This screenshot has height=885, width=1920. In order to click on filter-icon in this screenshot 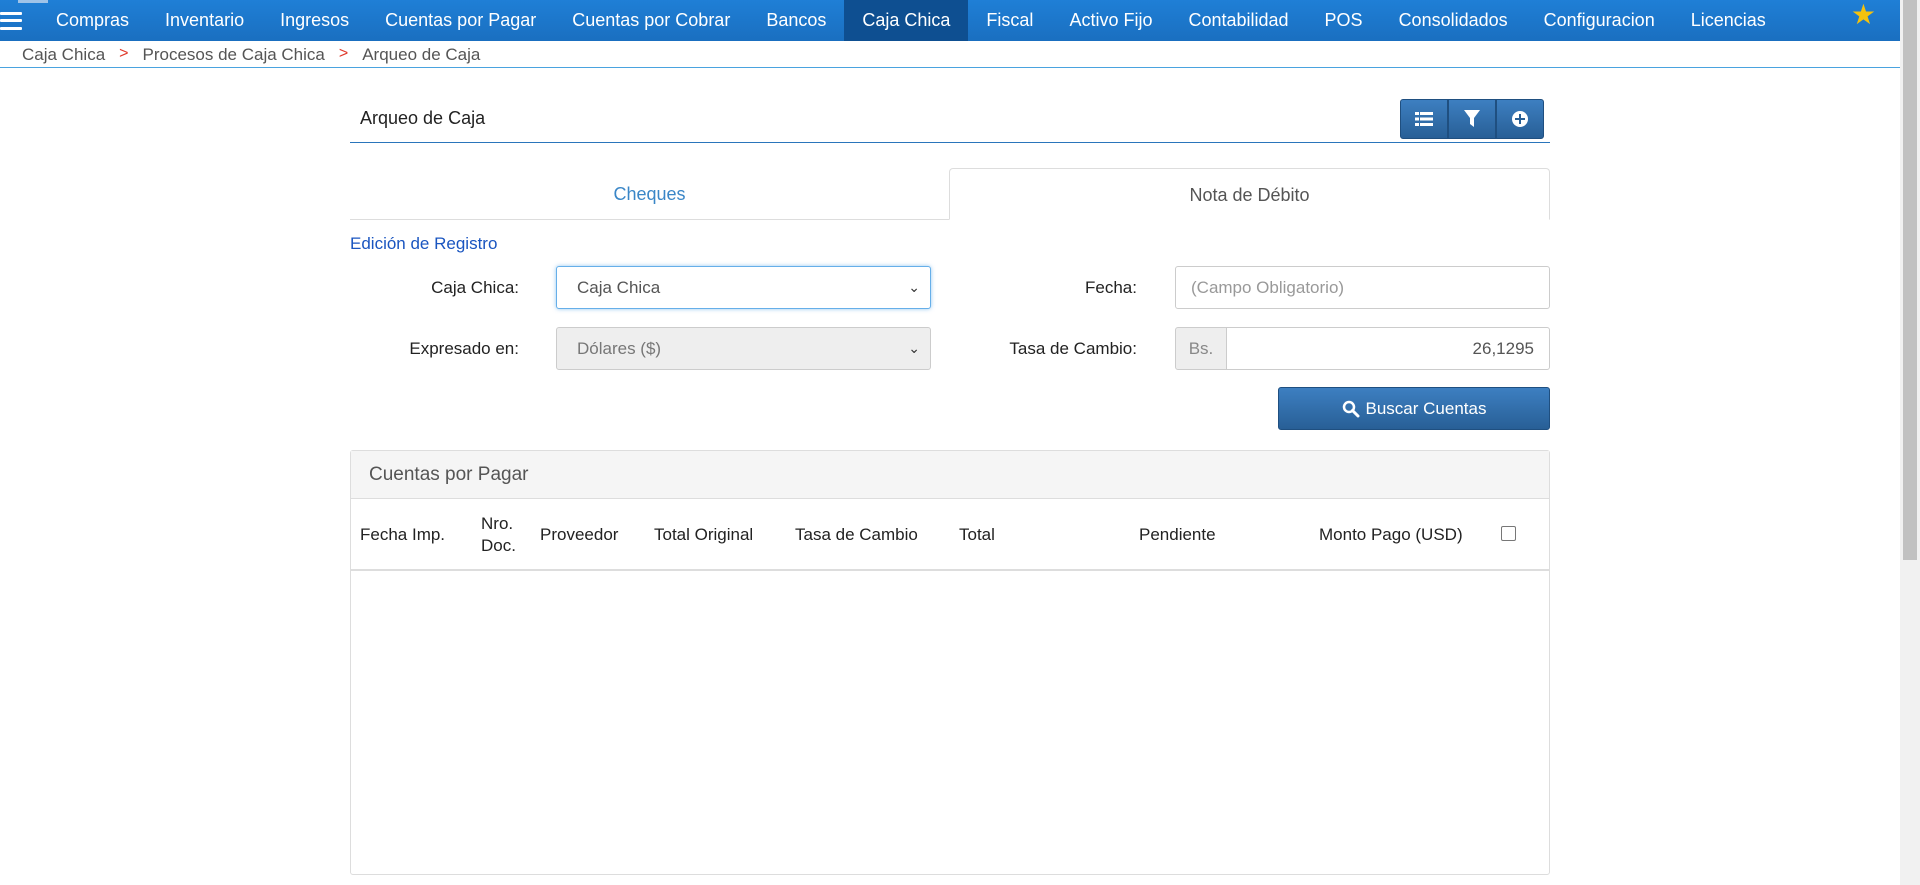, I will do `click(1472, 118)`.